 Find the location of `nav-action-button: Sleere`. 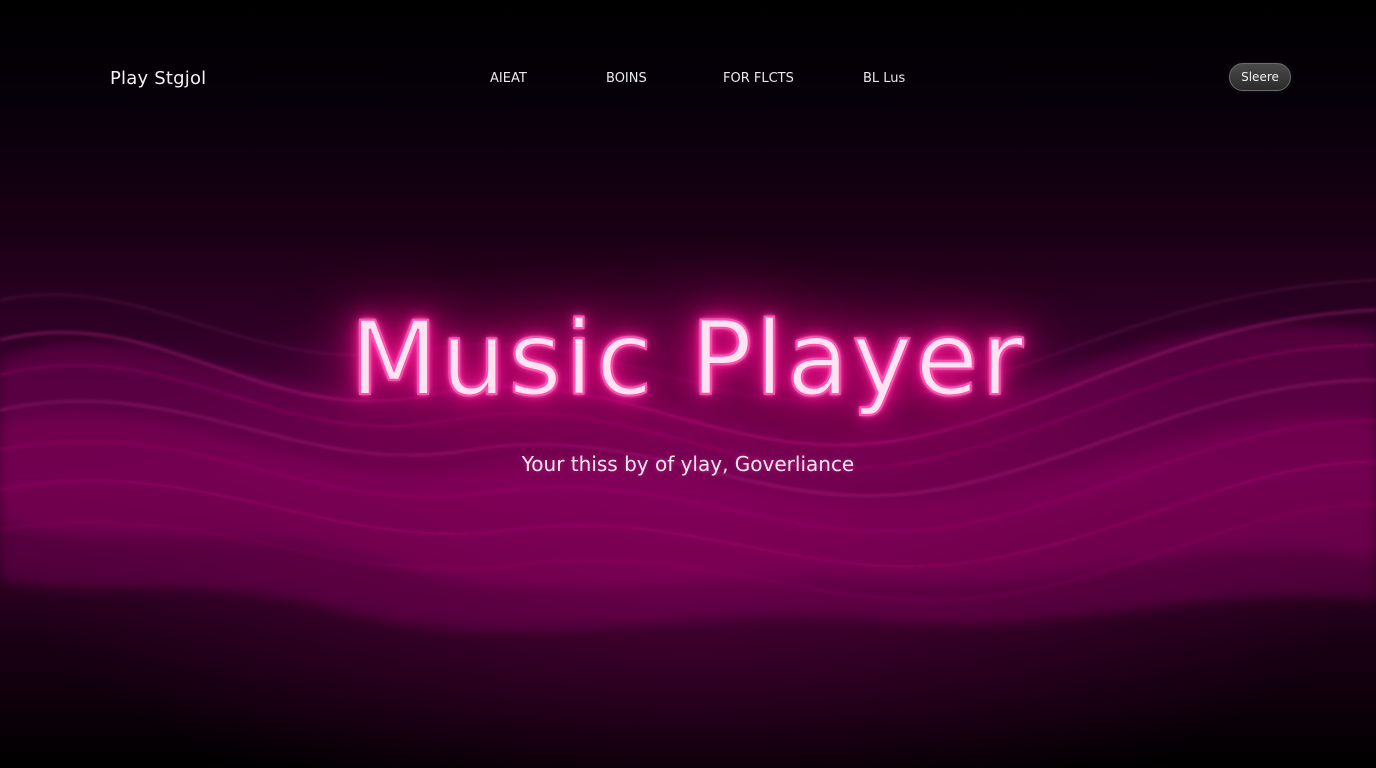

nav-action-button: Sleere is located at coordinates (1260, 77).